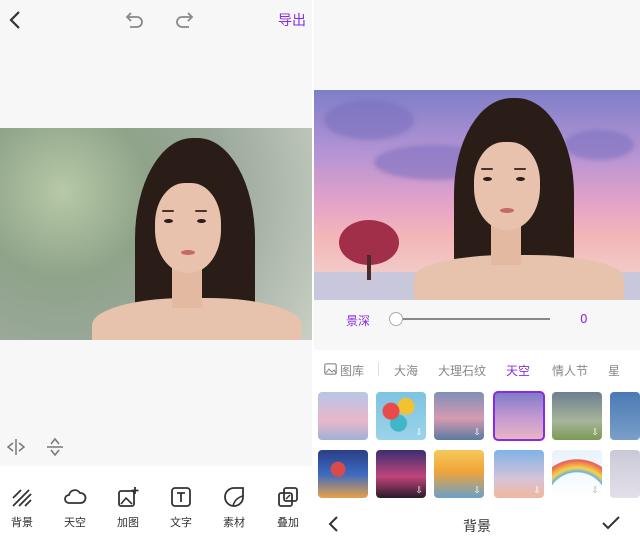  I want to click on gallery-icon, so click(330, 369).